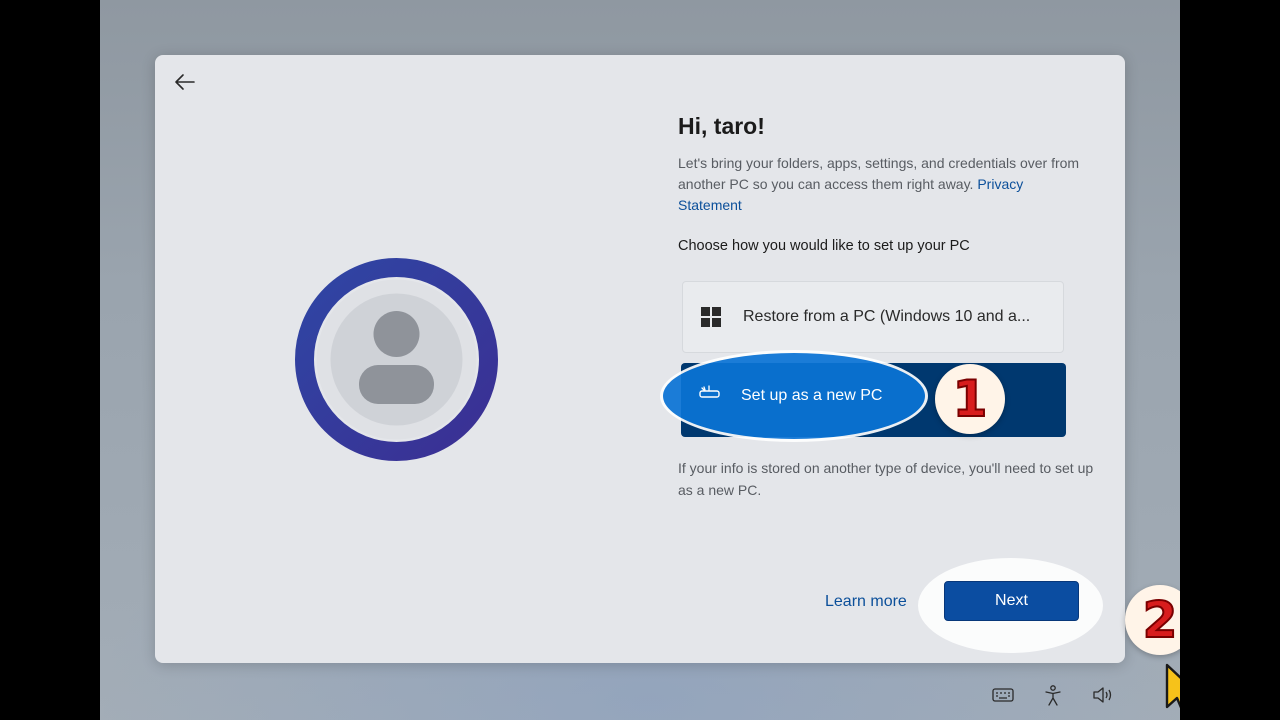 Image resolution: width=1280 pixels, height=720 pixels. I want to click on back-button, so click(185, 82).